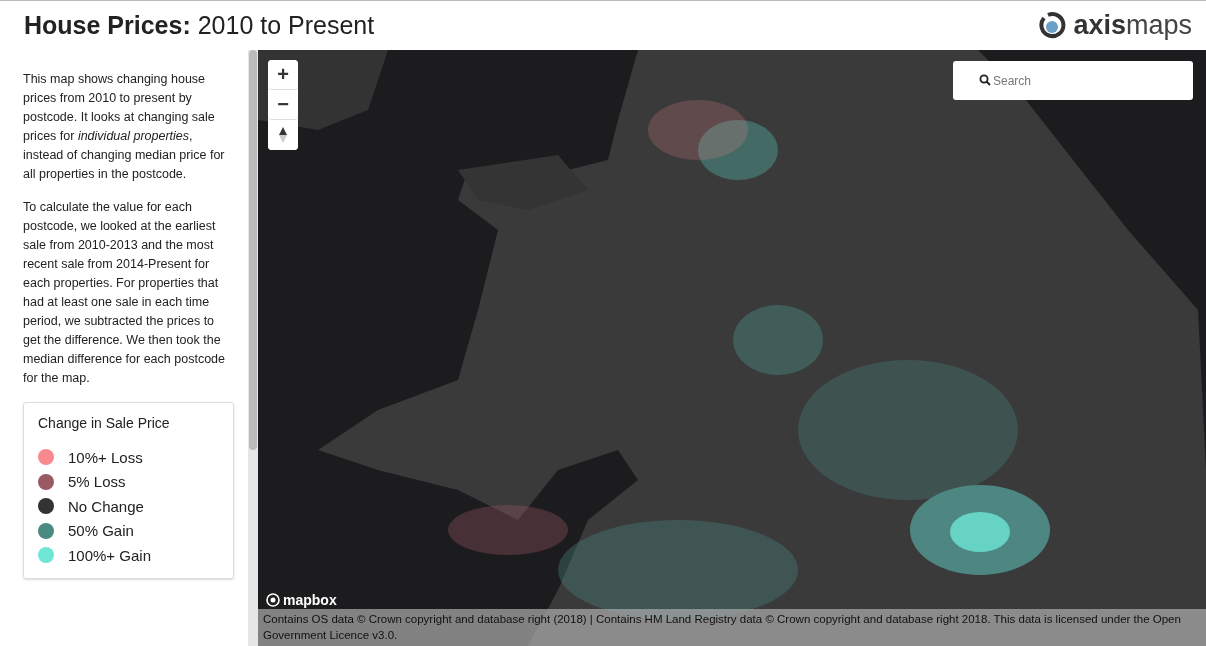 This screenshot has width=1206, height=646. Describe the element at coordinates (109, 555) in the screenshot. I see `legend-label: 100%+ Gain` at that location.